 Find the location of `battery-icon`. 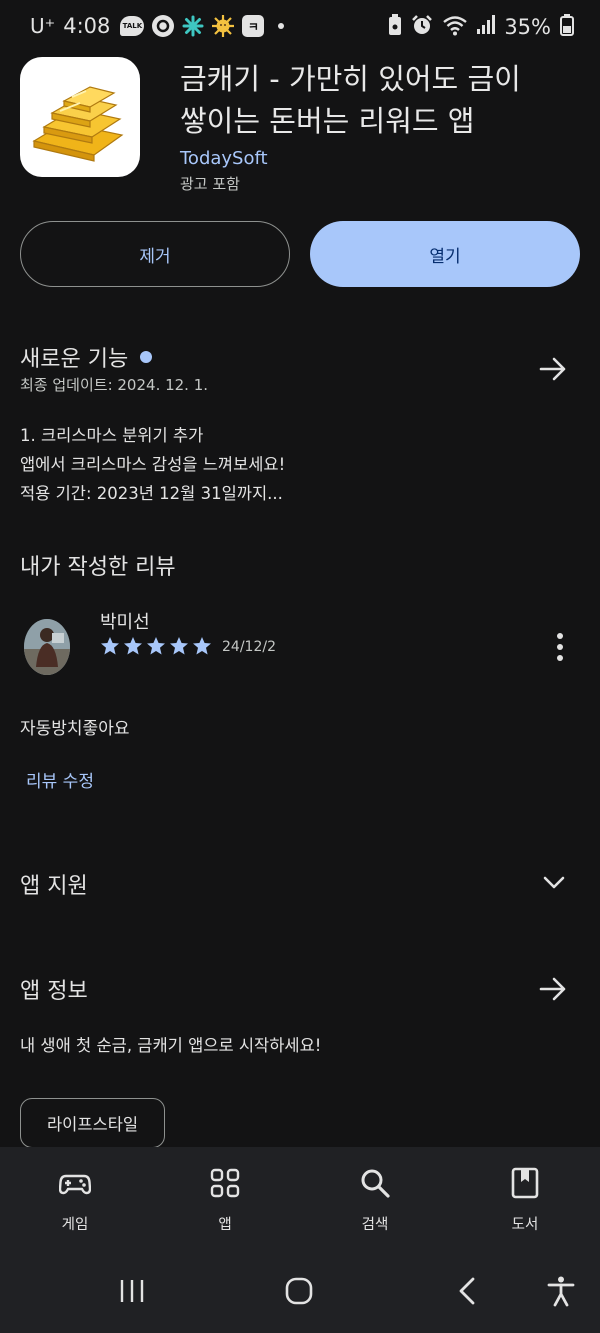

battery-icon is located at coordinates (567, 27).